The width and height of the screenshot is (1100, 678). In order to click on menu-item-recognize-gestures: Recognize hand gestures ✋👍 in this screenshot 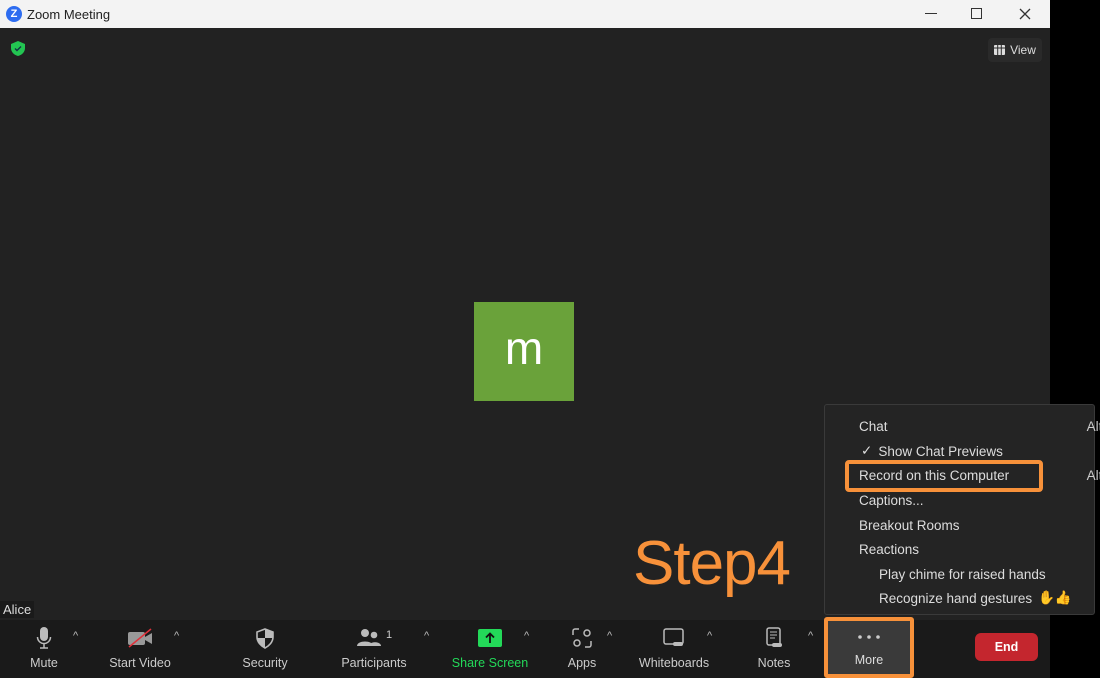, I will do `click(975, 598)`.